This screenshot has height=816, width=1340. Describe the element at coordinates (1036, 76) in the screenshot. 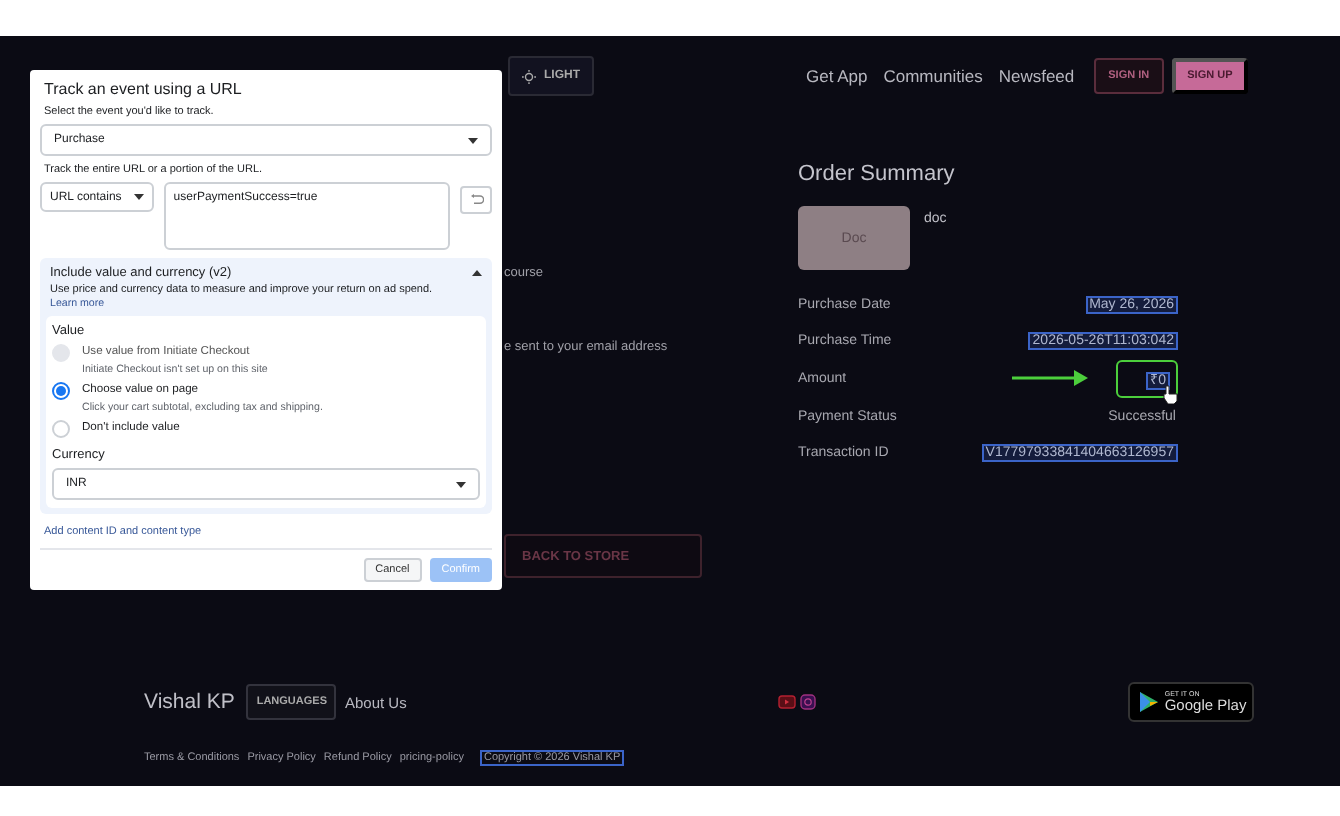

I see `nav-link: Newsfeed` at that location.